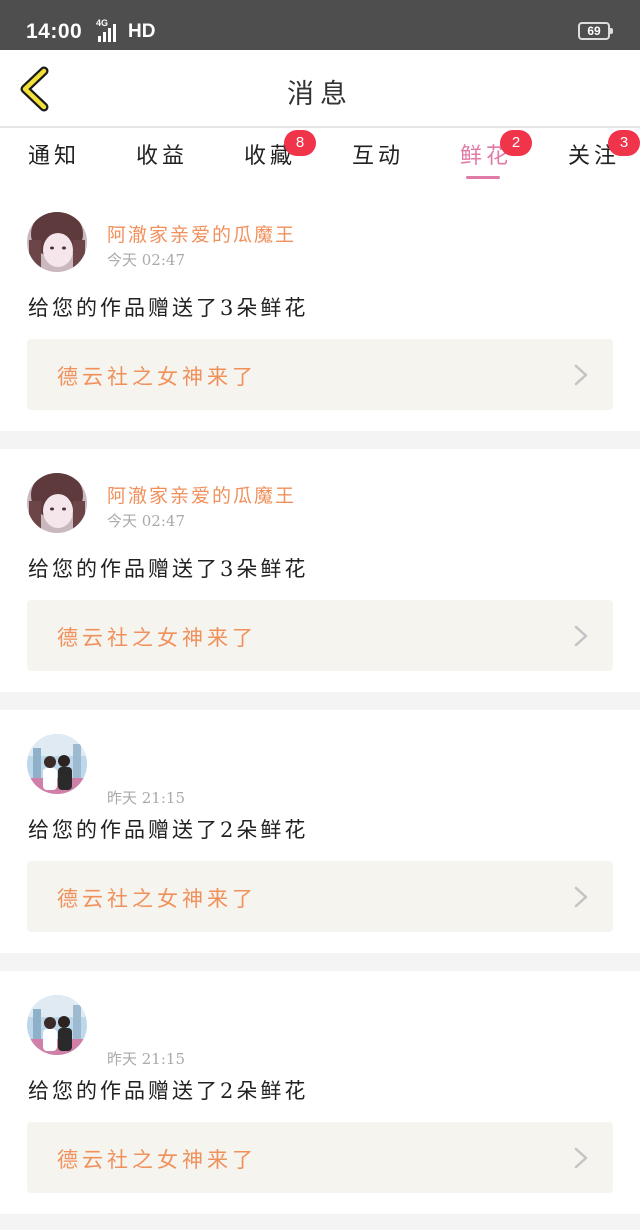 The width and height of the screenshot is (640, 1230). I want to click on tab-earnings: 收益, so click(162, 162).